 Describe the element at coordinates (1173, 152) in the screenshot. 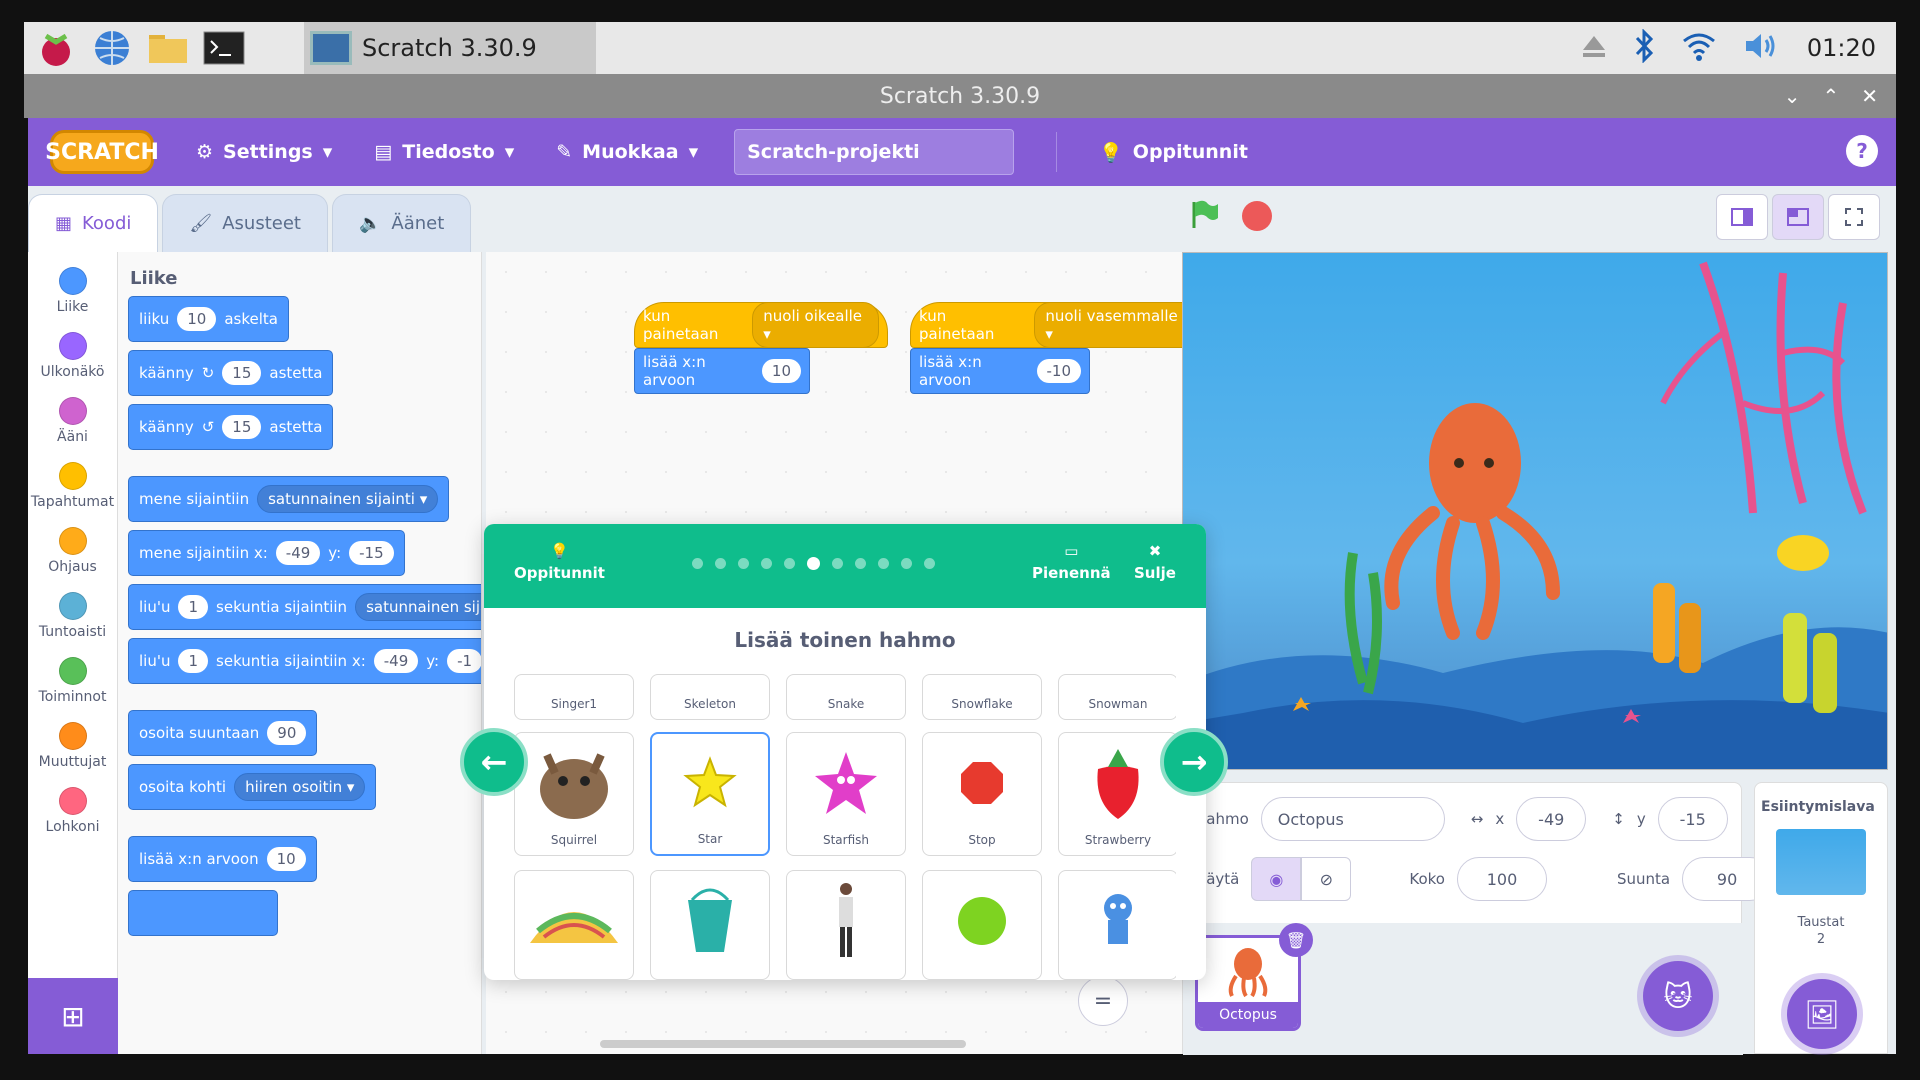

I see `tutorials-button: 💡 Oppitunnit` at that location.